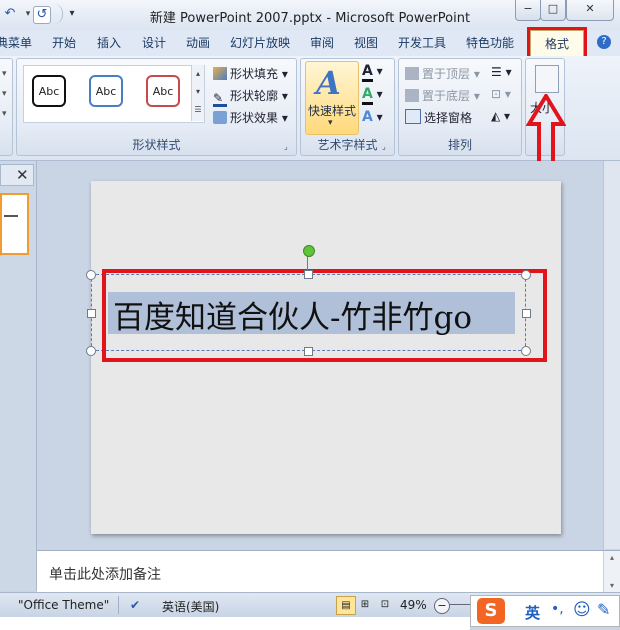 The height and width of the screenshot is (630, 620). Describe the element at coordinates (501, 72) in the screenshot. I see `align-button: ☰ ▾` at that location.